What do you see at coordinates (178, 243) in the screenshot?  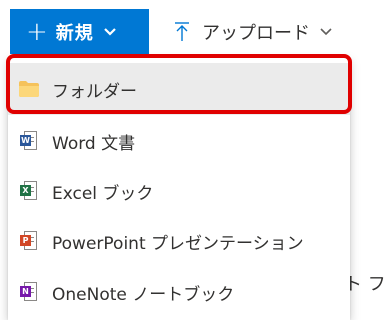 I see `menu-item-label: PowerPoint プレゼンテーション` at bounding box center [178, 243].